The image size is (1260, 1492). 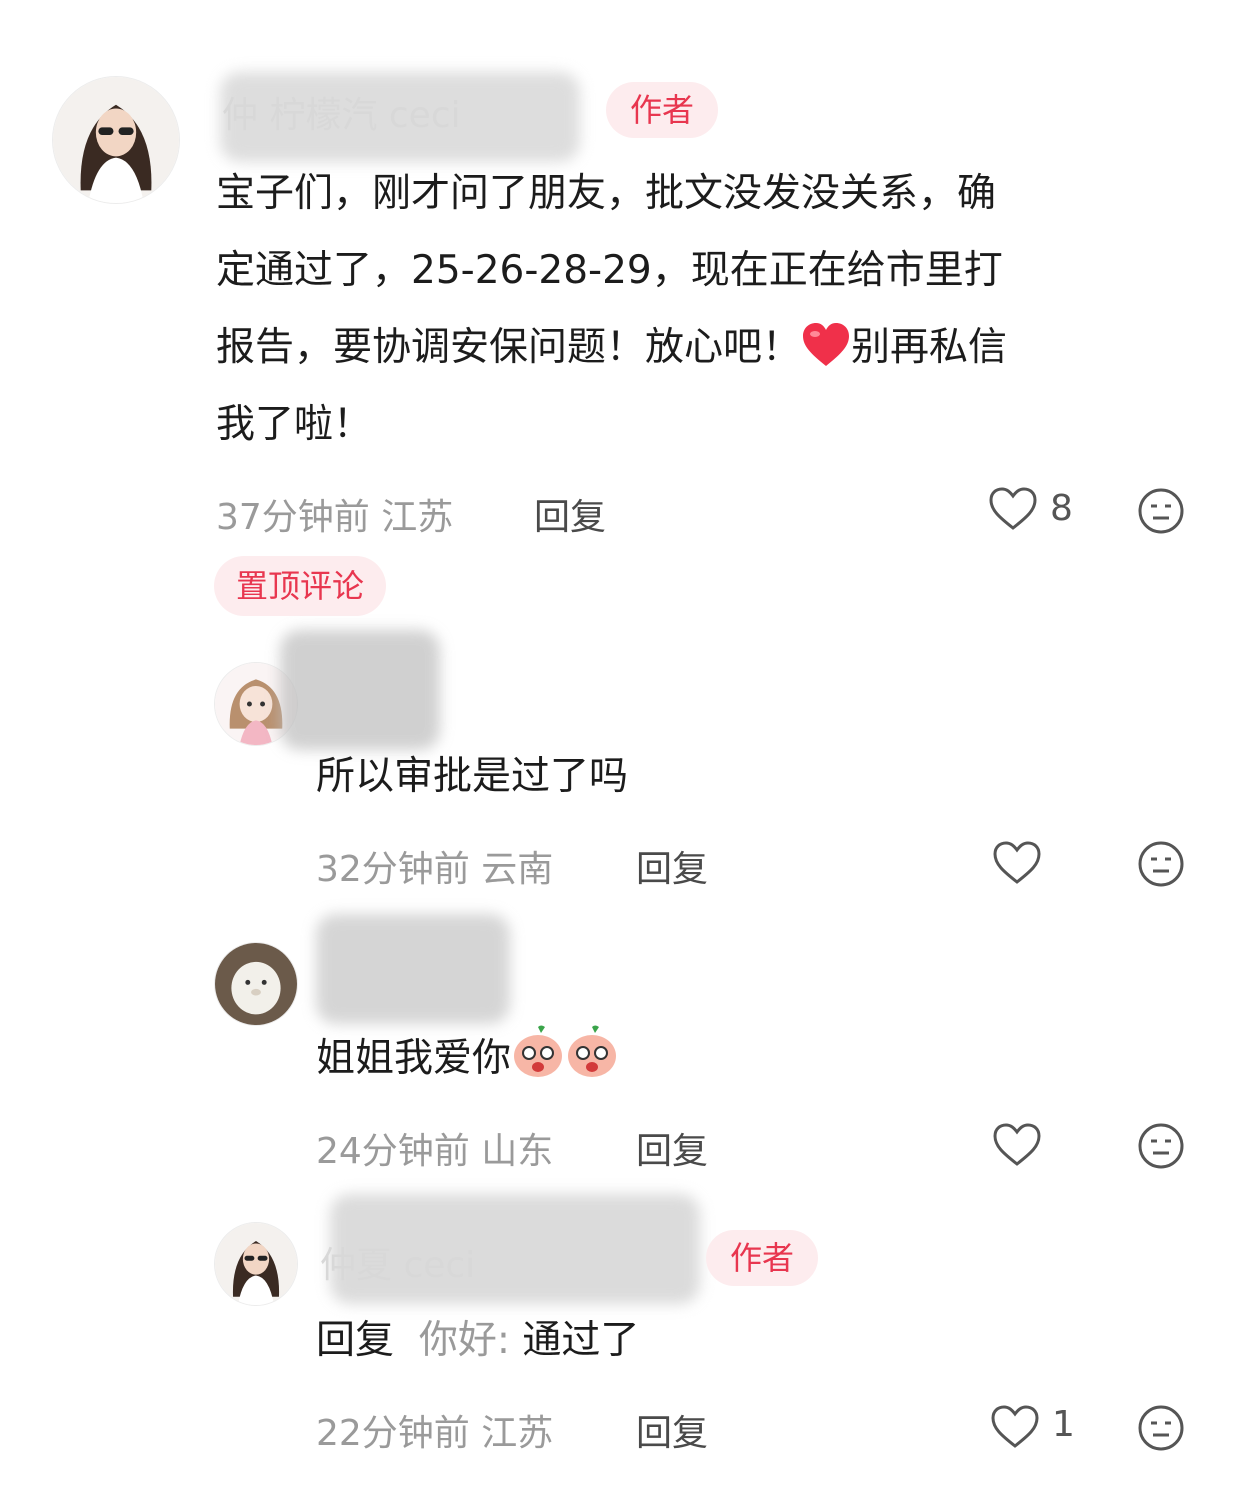 I want to click on comment-4-time: 22分钟前 江苏, so click(x=434, y=1430).